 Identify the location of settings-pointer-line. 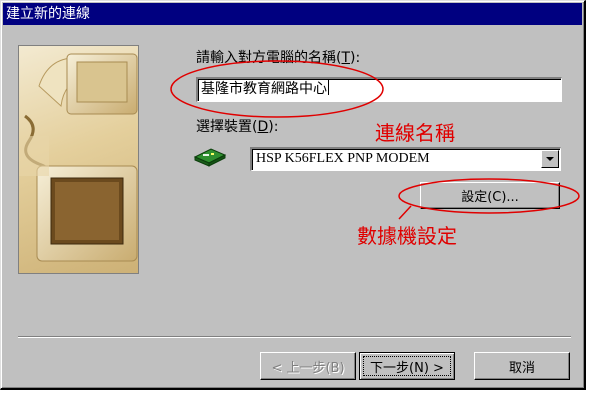
(405, 212).